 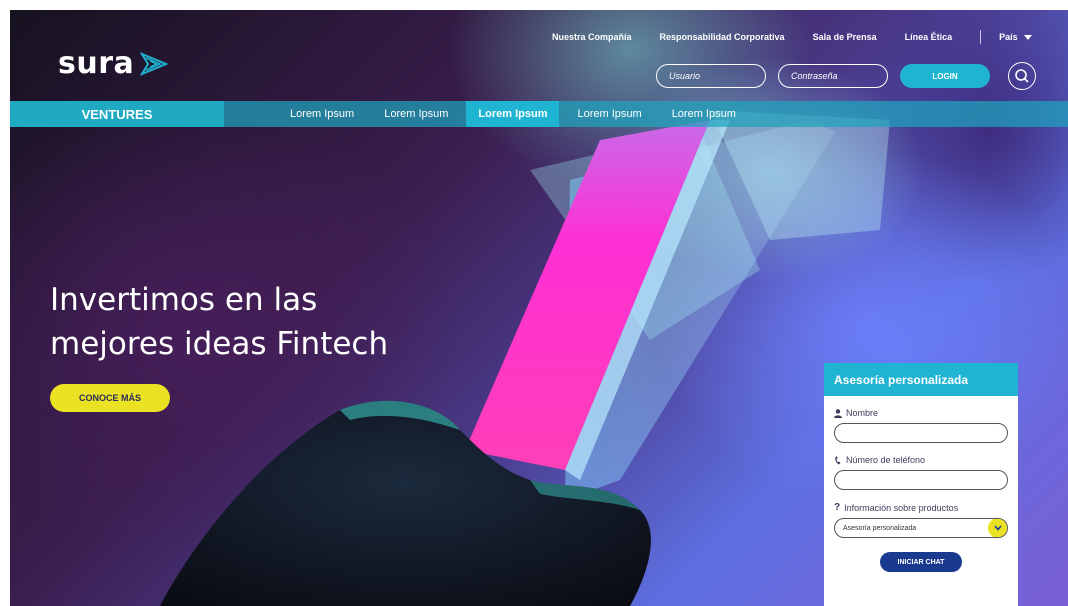 I want to click on conoce-mas-button: CONOCE MÁS, so click(x=110, y=398).